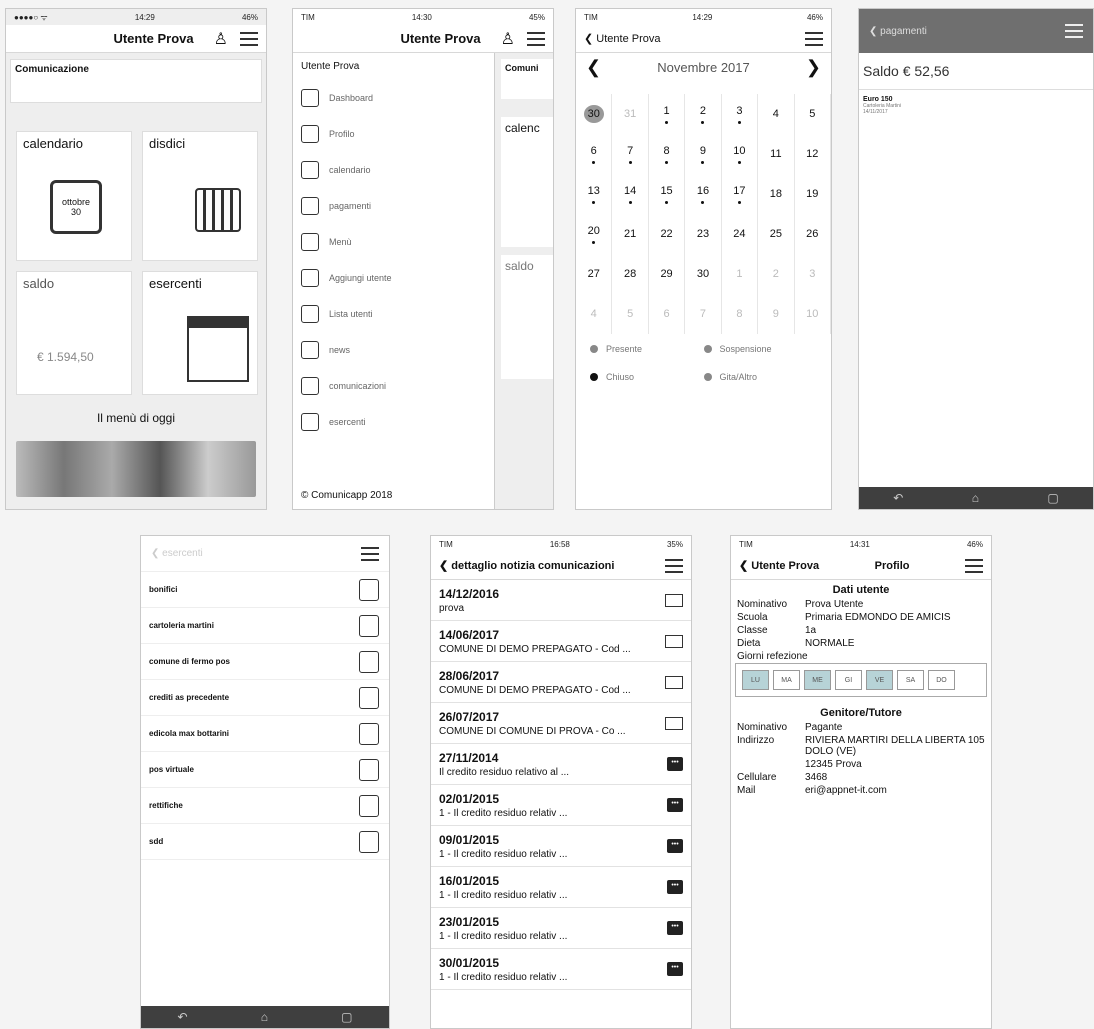  I want to click on prev-month-icon: ❮, so click(593, 67).